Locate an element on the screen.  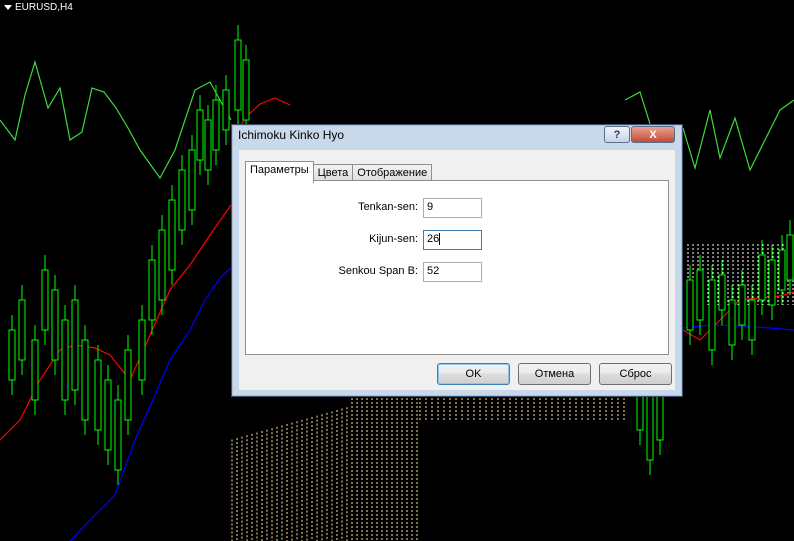
help-icon: ? is located at coordinates (617, 134).